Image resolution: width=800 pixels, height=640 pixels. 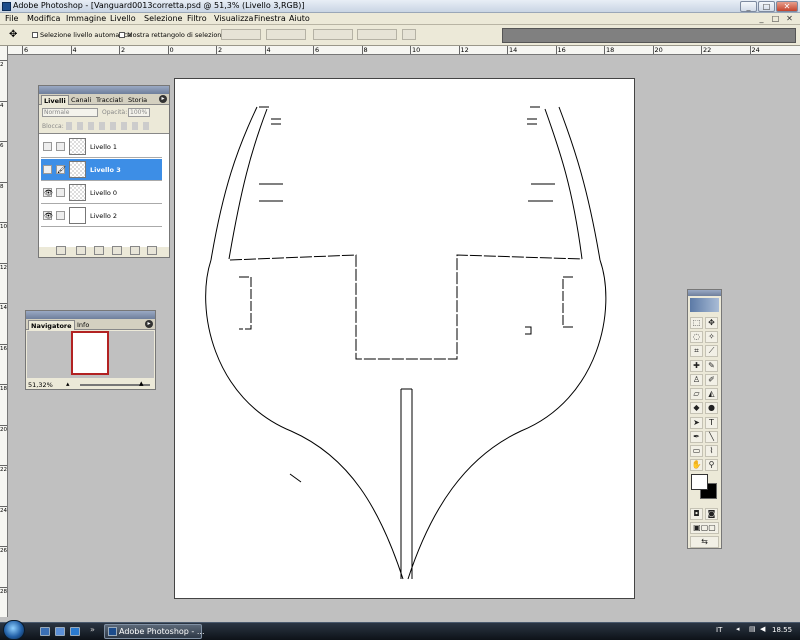 I want to click on eraser-tool-icon: ▱, so click(x=696, y=394).